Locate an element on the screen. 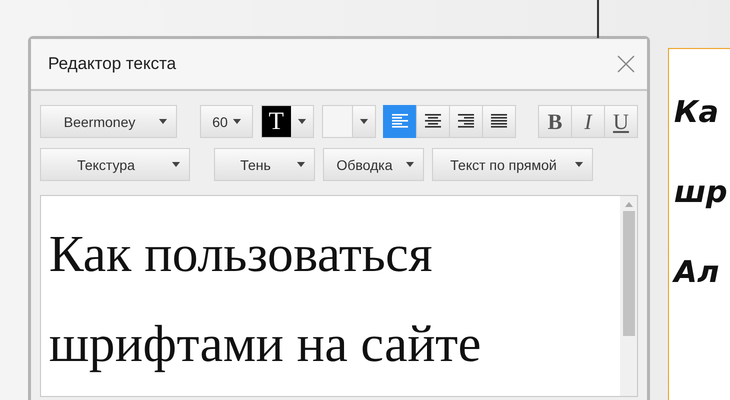 The height and width of the screenshot is (400, 730). option-dropdown: Текстура is located at coordinates (115, 164).